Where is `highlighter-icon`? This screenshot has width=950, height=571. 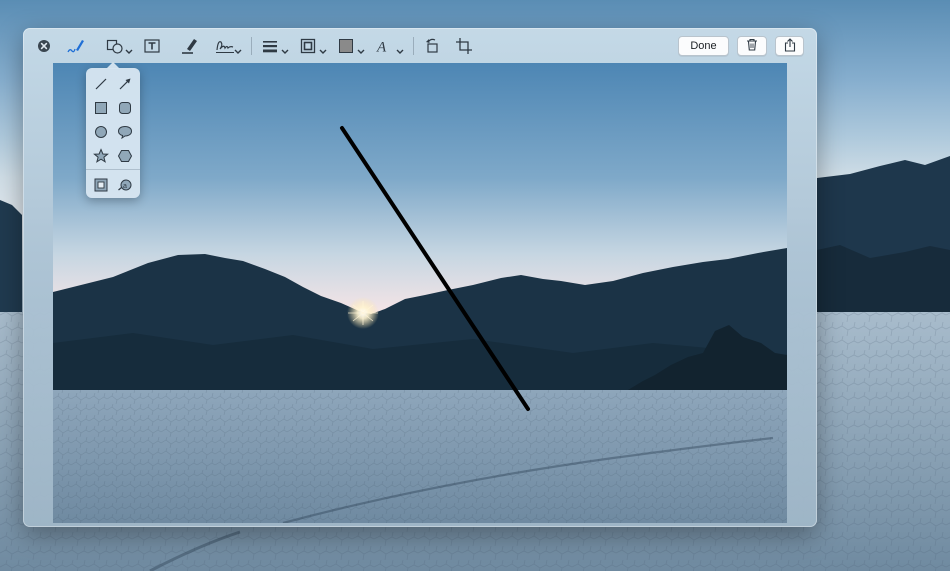
highlighter-icon is located at coordinates (189, 46).